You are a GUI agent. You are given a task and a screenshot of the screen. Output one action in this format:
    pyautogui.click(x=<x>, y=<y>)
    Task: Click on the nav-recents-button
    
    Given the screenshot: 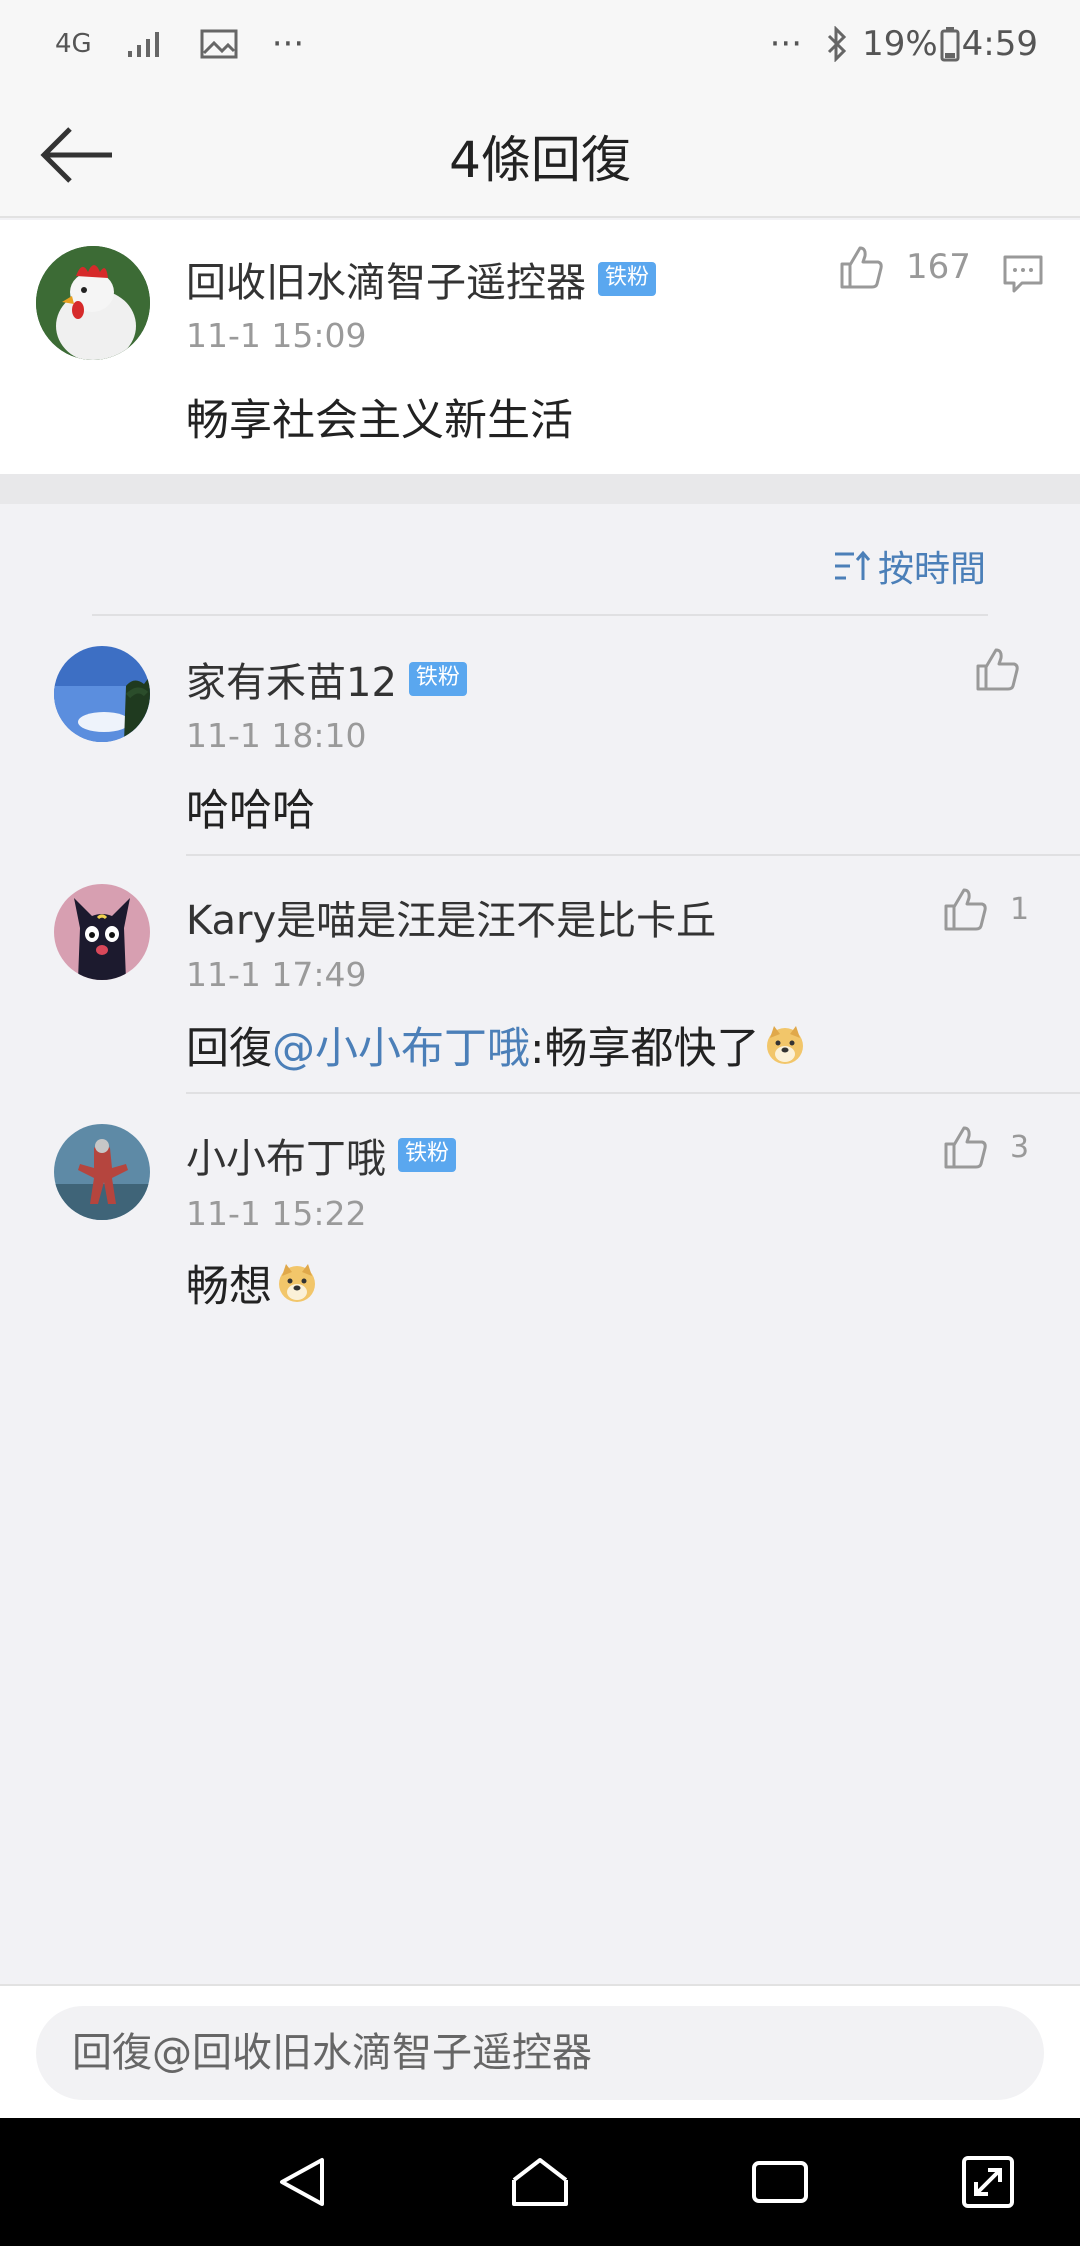 What is the action you would take?
    pyautogui.click(x=780, y=2182)
    